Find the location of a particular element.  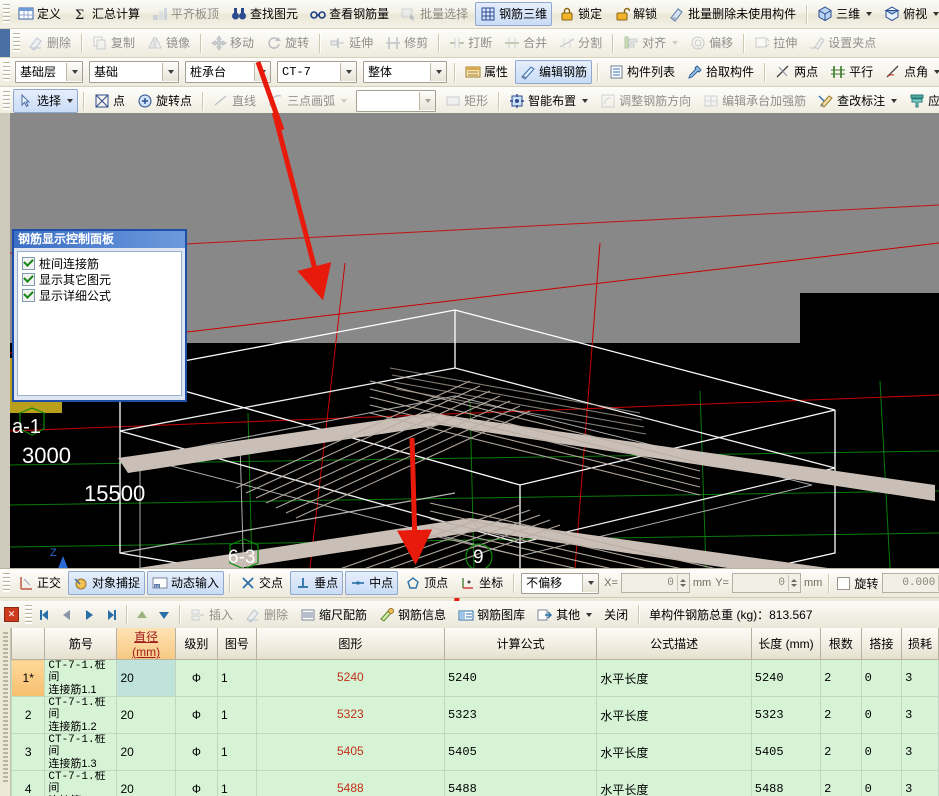

toolbar-edit-rotate: 旋转 is located at coordinates (287, 43).